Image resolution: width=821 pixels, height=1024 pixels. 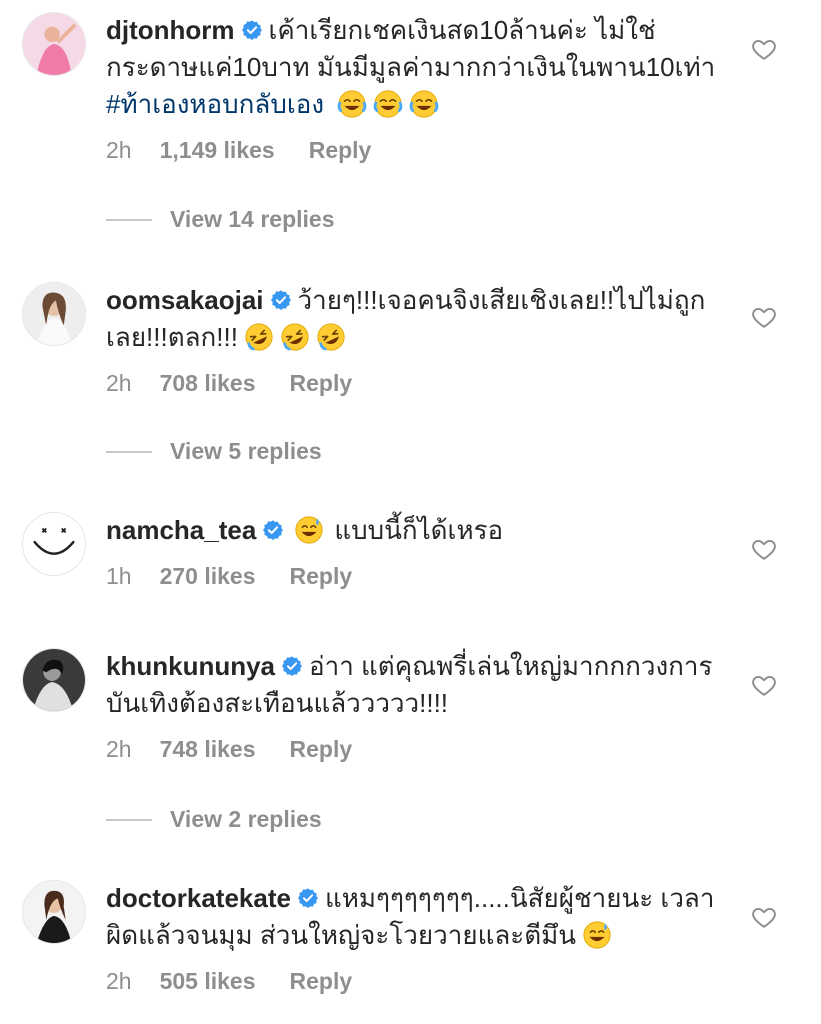 I want to click on view-replies-button: View 2 replies, so click(x=214, y=819).